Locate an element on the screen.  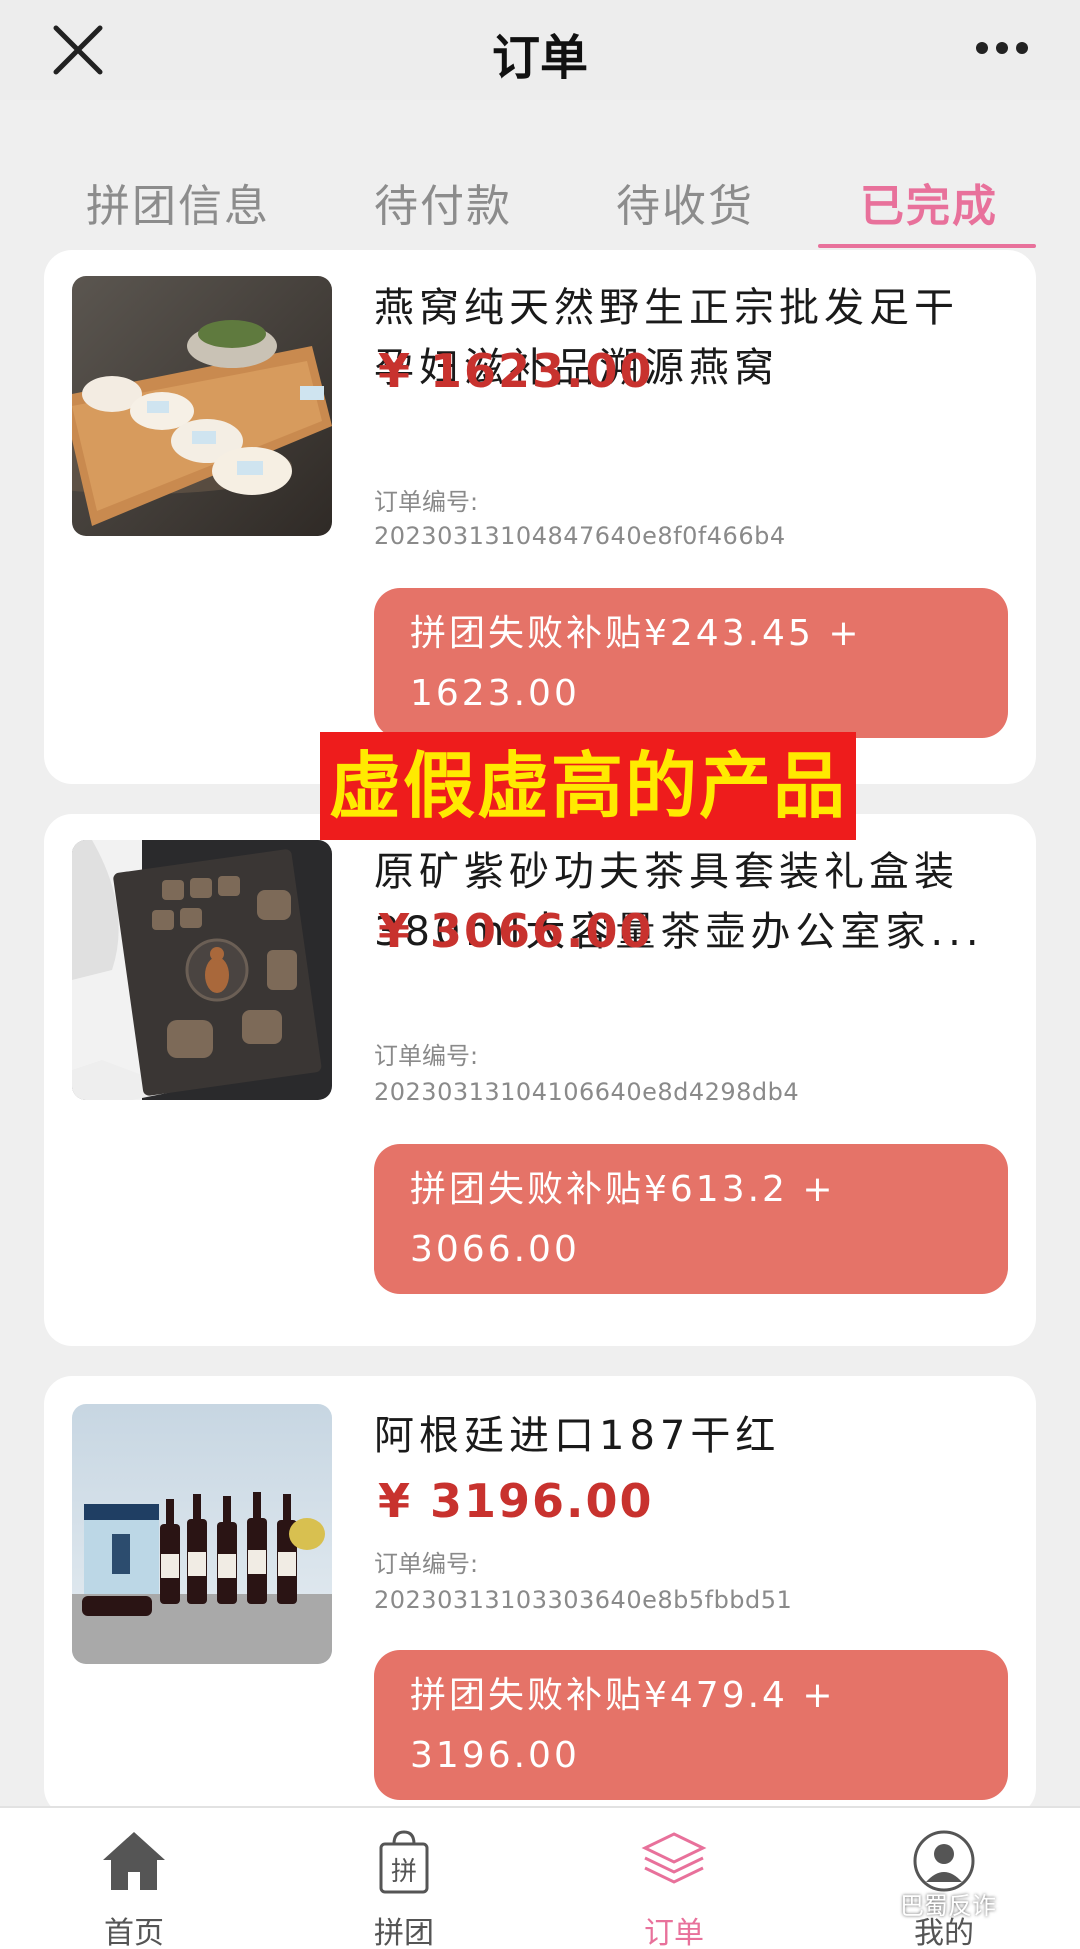
subsidy-amount: 拼团失败补贴¥243.45 + is located at coordinates (636, 633).